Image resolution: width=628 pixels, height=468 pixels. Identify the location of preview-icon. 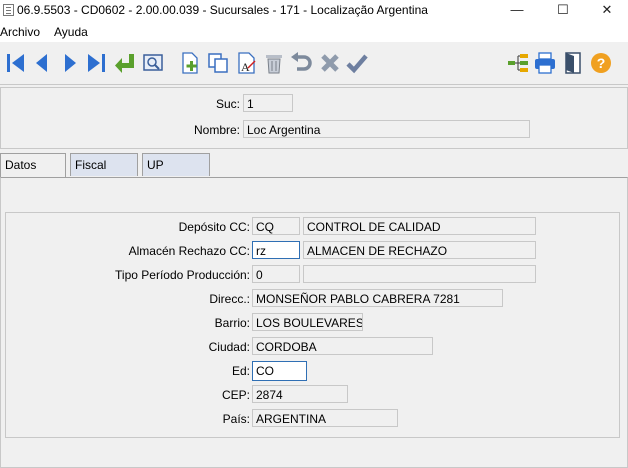
(153, 62).